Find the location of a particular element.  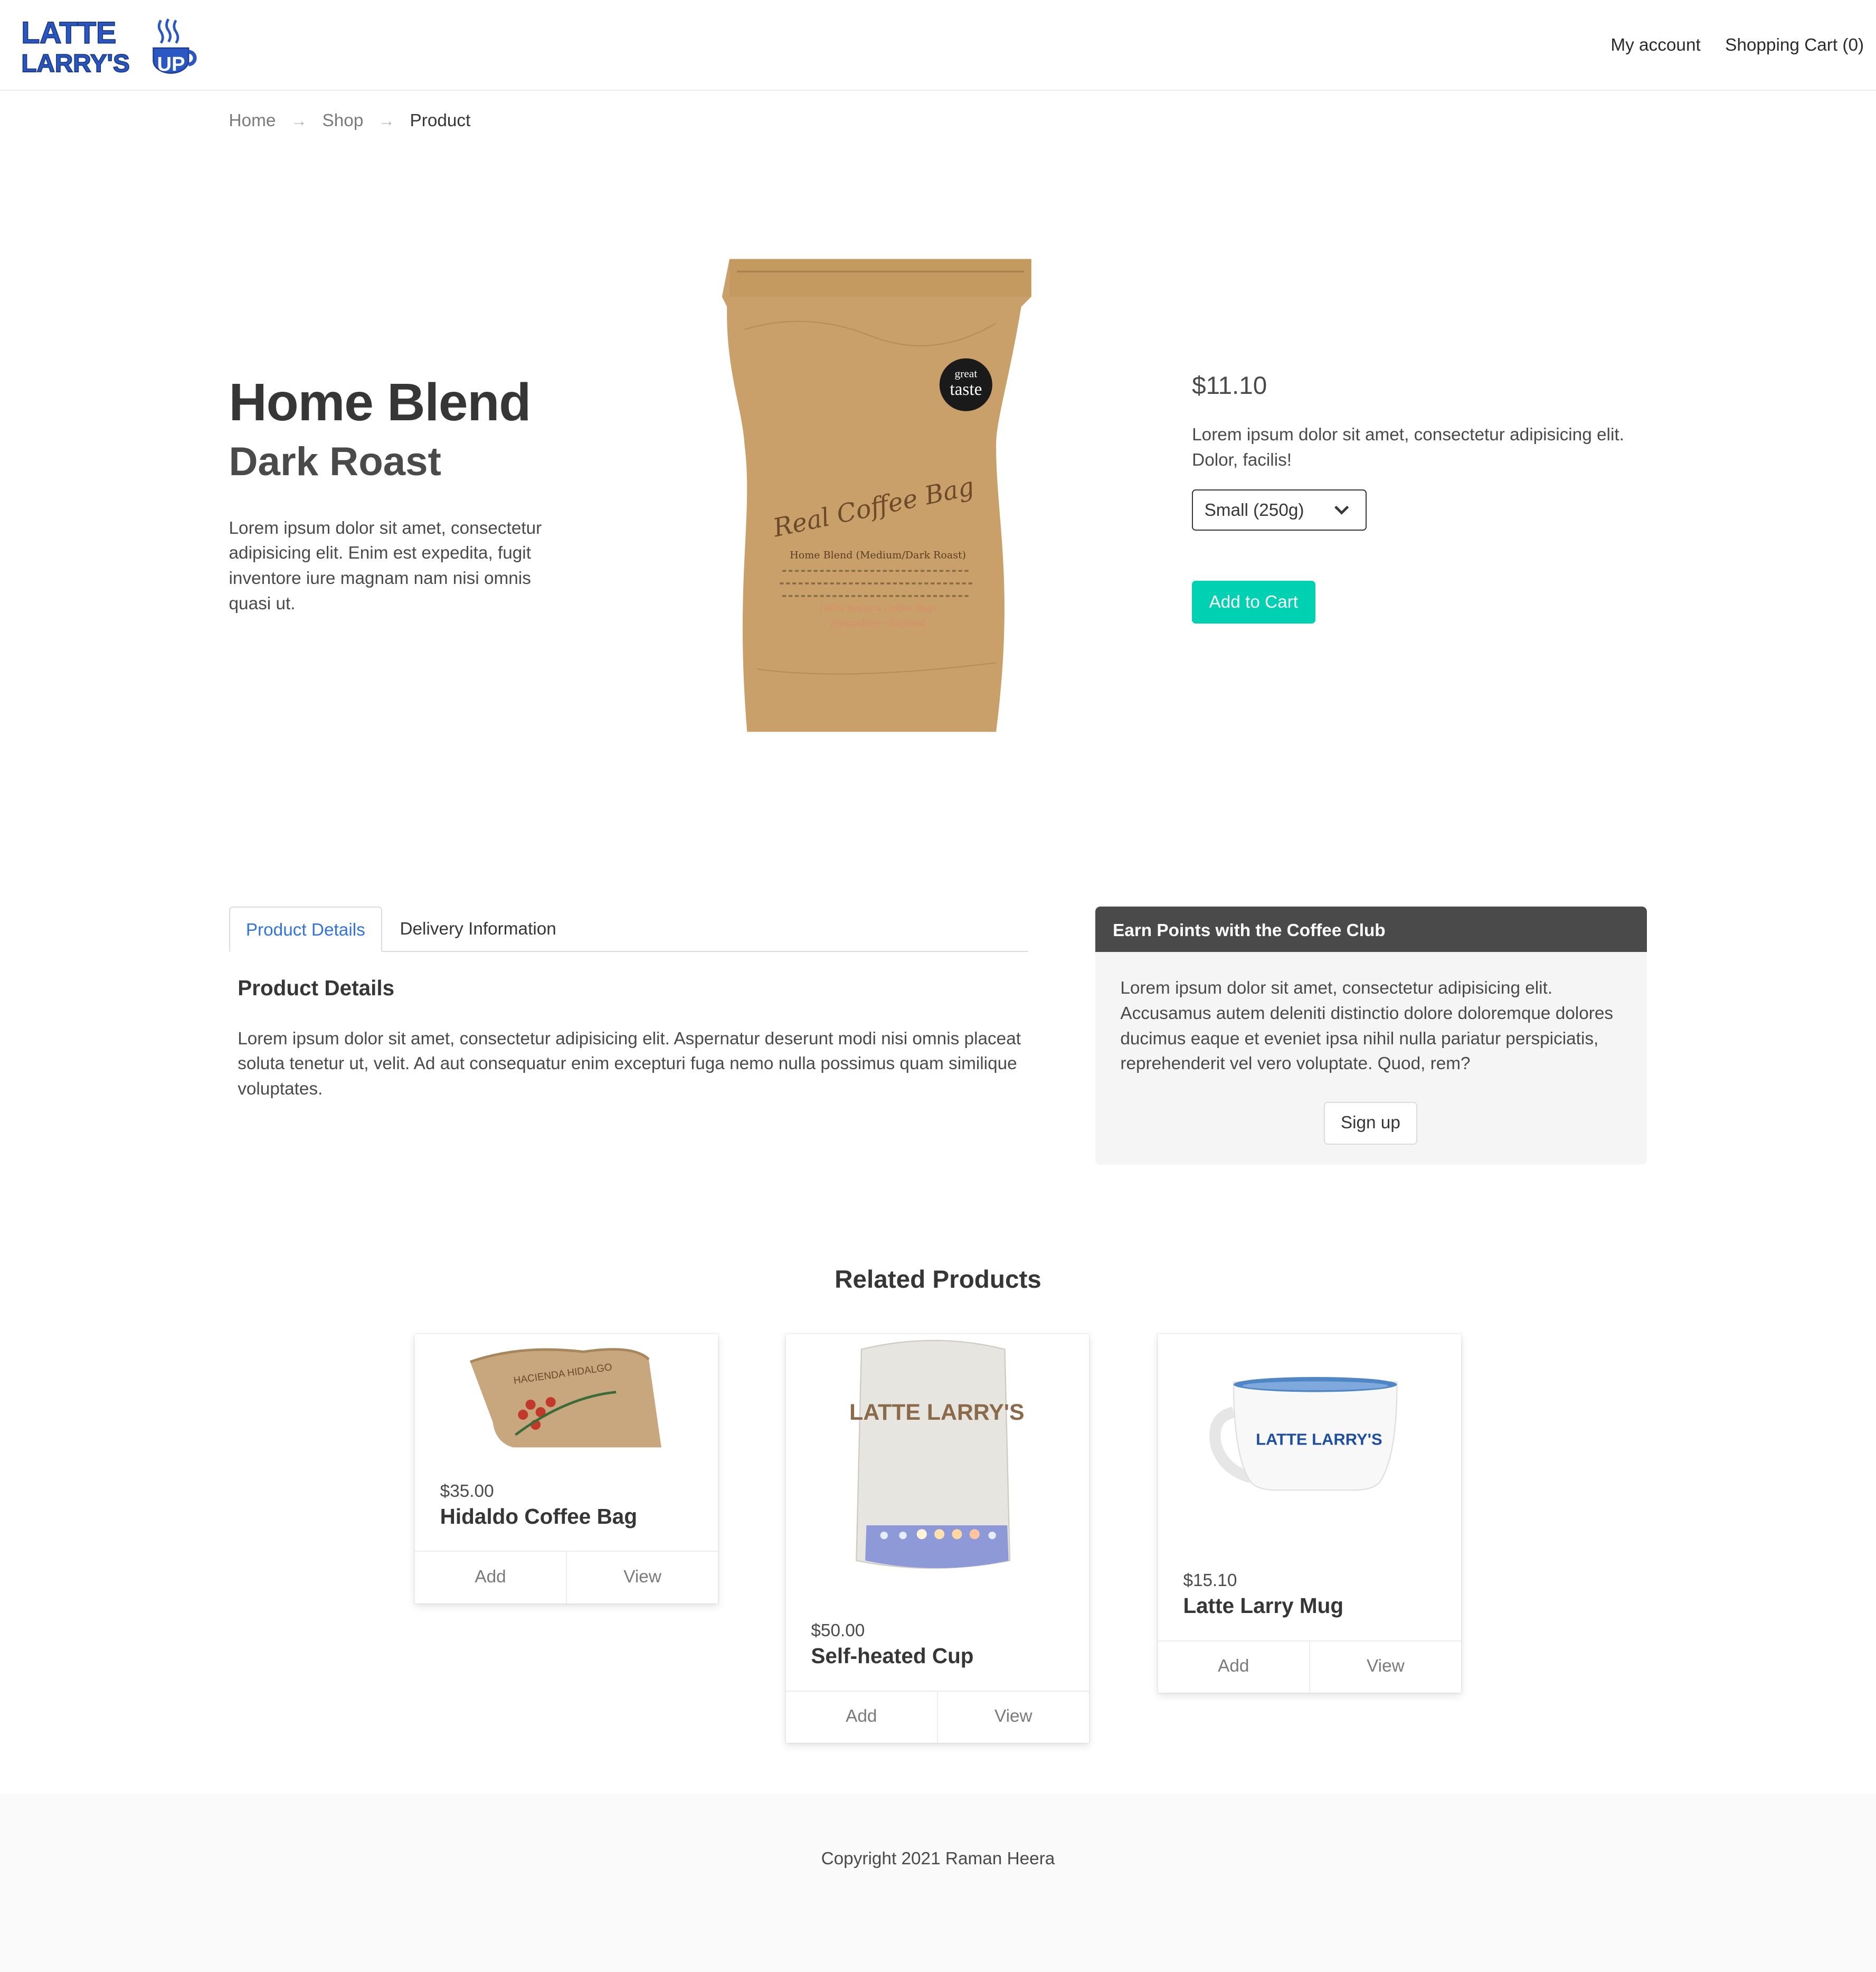

latte-larrys-logo: LATTE LARRY'S UP is located at coordinates (112, 46).